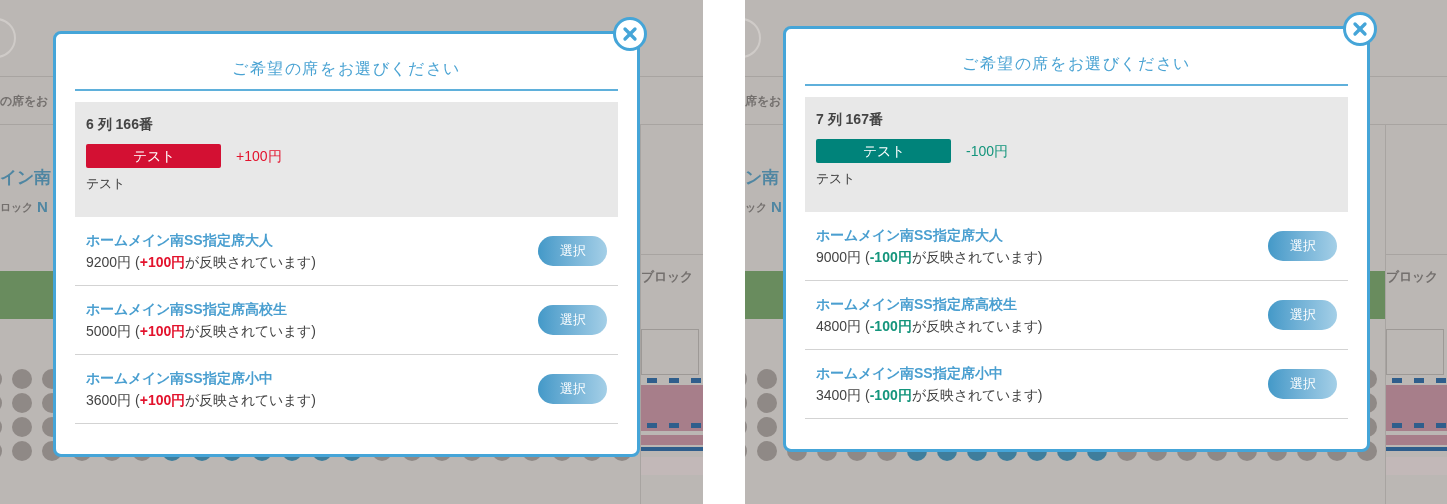 The height and width of the screenshot is (504, 1447). What do you see at coordinates (201, 262) in the screenshot?
I see `ticket-price: 9200円 (+100円が反映されています)` at bounding box center [201, 262].